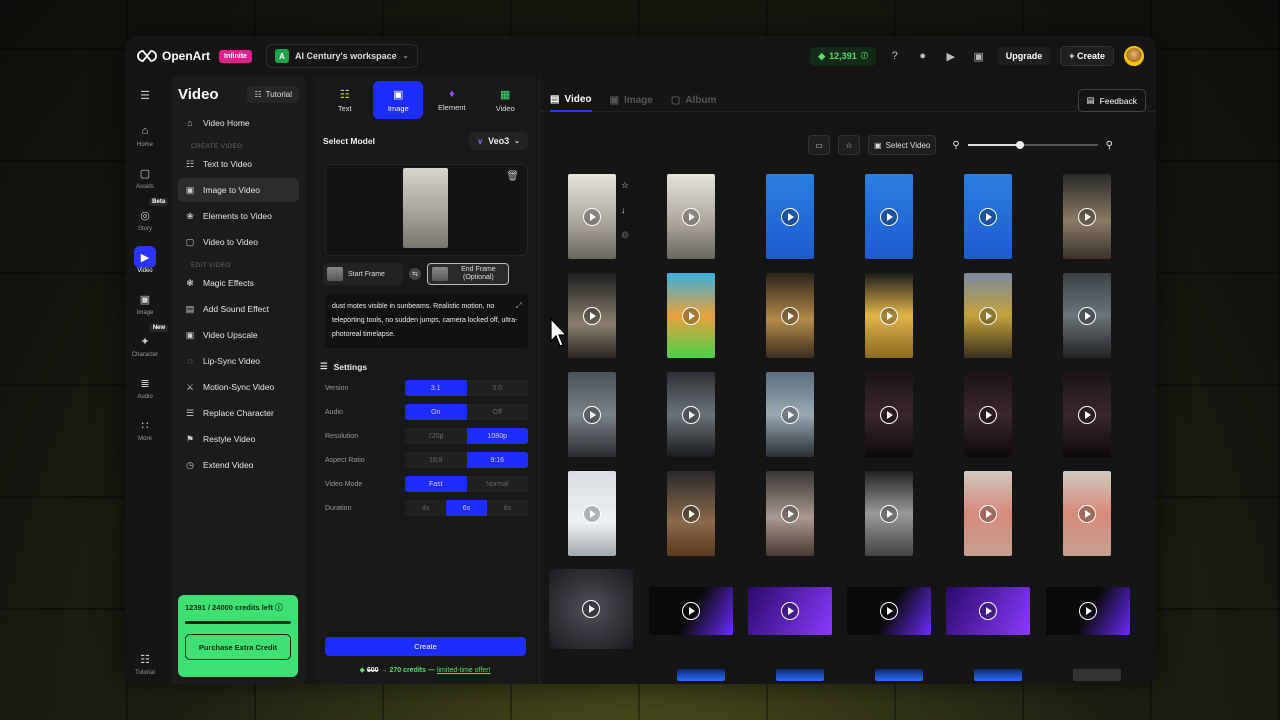 This screenshot has height=720, width=1280. I want to click on nav-lip-sync-video: ◌ Lip-Sync Video, so click(238, 361).